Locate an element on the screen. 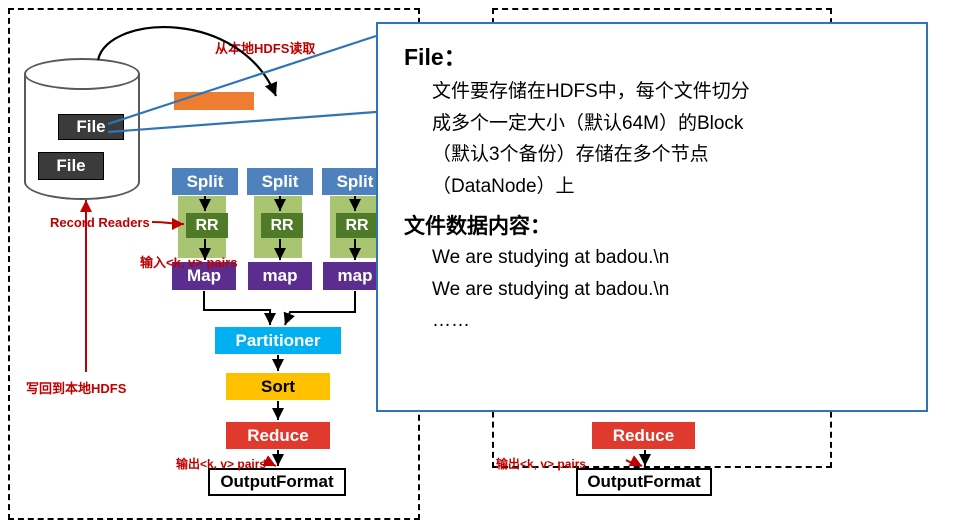  output-pairs-label-left: 输出<k, v> pairs is located at coordinates (221, 464).